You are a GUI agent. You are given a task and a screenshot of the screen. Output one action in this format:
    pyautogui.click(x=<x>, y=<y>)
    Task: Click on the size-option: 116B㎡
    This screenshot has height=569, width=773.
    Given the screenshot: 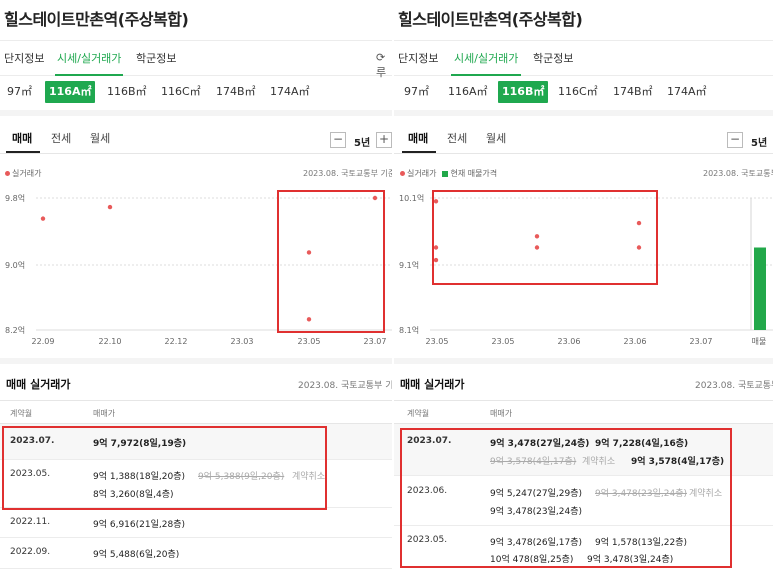 What is the action you would take?
    pyautogui.click(x=127, y=92)
    